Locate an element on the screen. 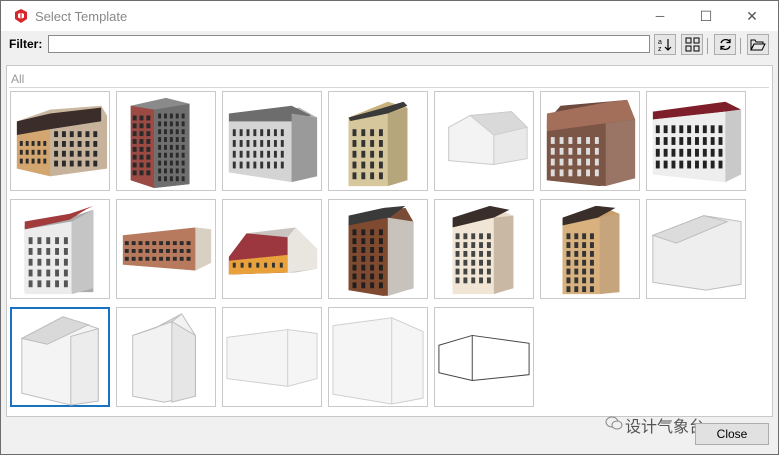 The width and height of the screenshot is (779, 455). close-icon: ✕ is located at coordinates (752, 15).